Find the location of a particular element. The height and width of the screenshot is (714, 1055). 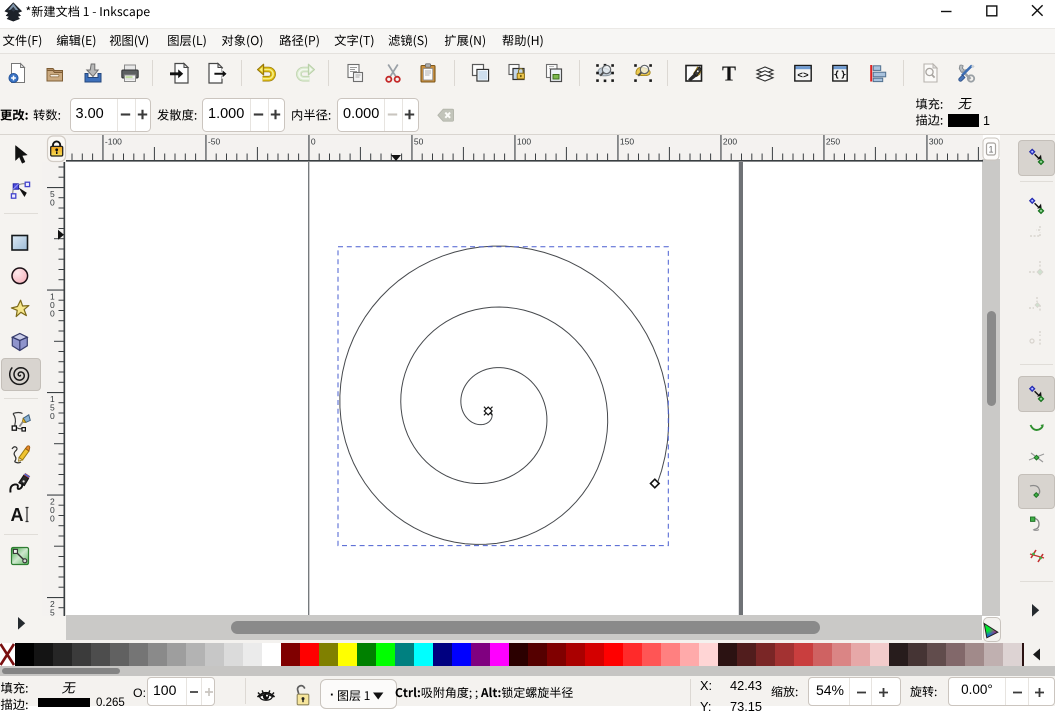

svg-text: 200 is located at coordinates (730, 142).